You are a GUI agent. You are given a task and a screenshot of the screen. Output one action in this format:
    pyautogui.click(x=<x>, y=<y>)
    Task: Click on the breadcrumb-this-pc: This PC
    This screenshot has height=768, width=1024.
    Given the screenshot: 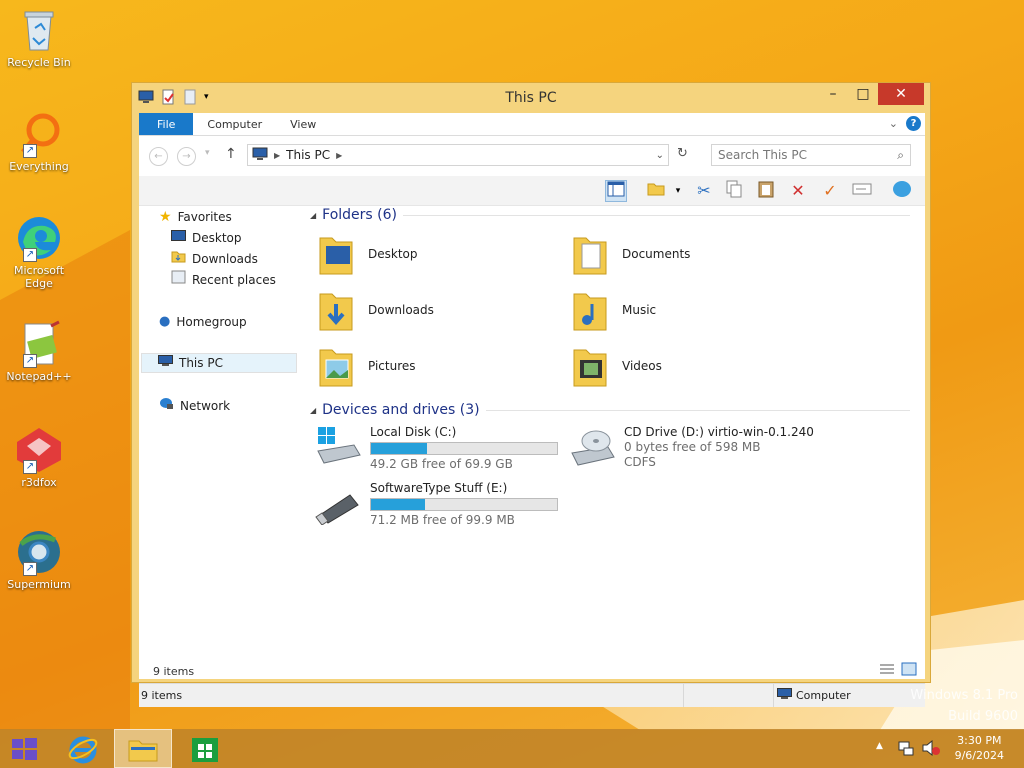 What is the action you would take?
    pyautogui.click(x=308, y=155)
    